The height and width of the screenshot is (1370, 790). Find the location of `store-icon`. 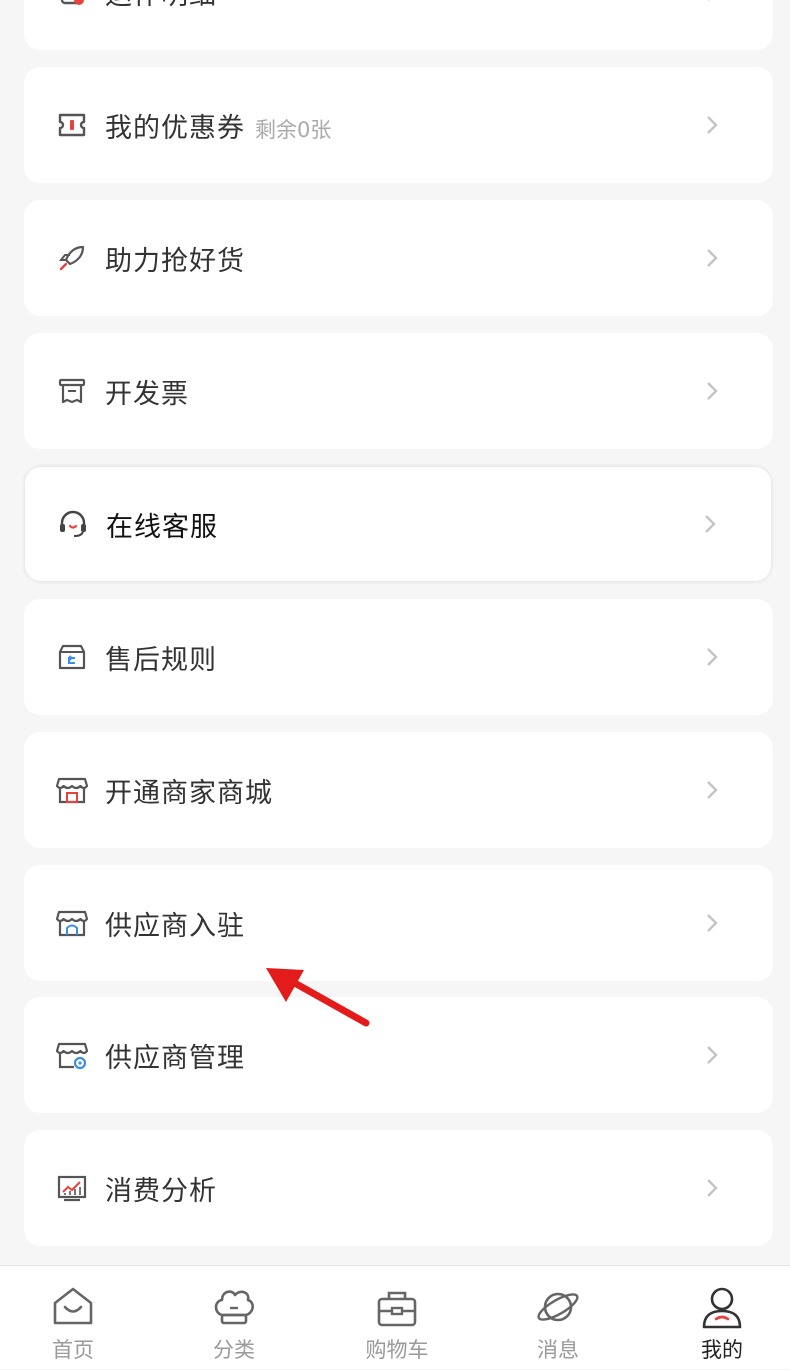

store-icon is located at coordinates (72, 790).